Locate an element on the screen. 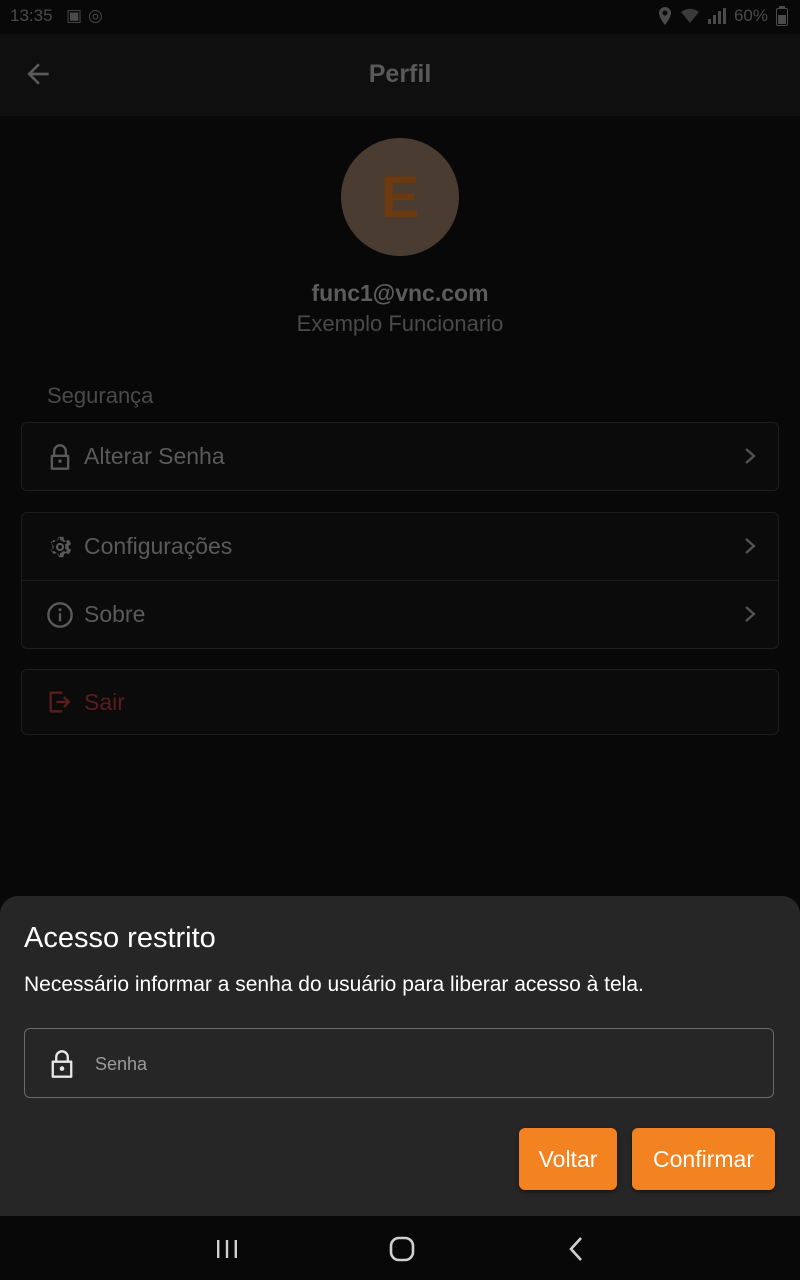  nav-back-icon is located at coordinates (576, 1249).